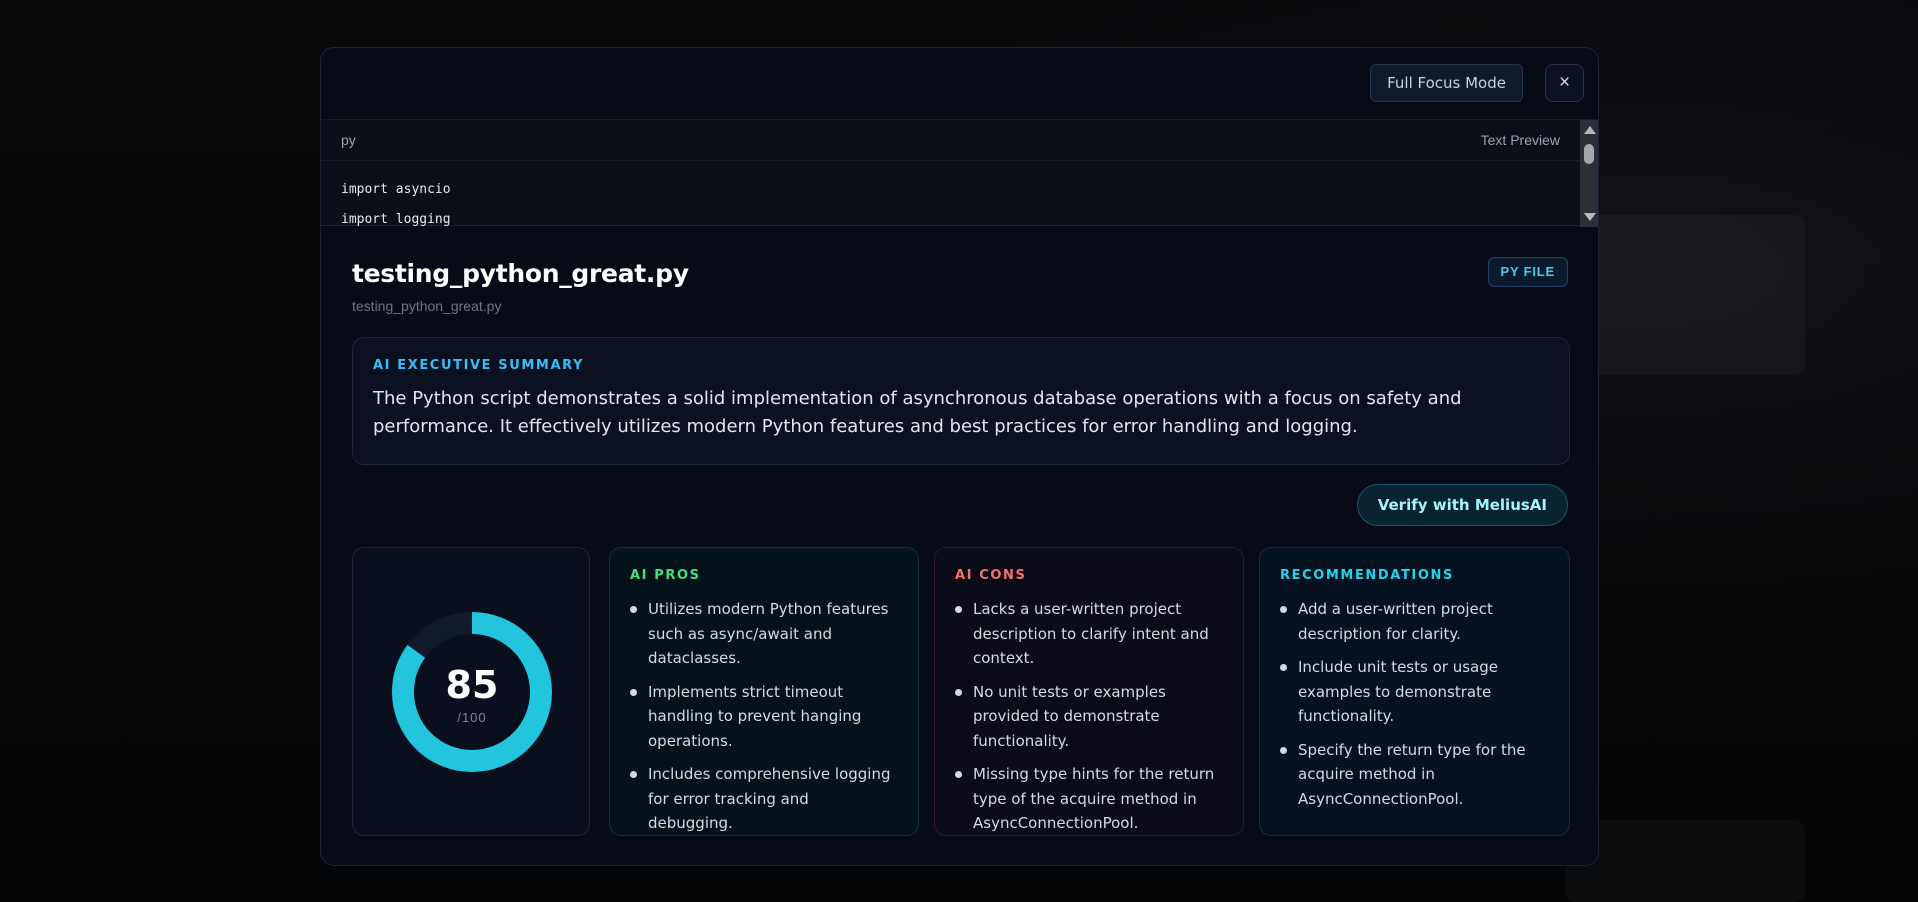  What do you see at coordinates (959, 140) in the screenshot?
I see `code-preview-header: py Text Preview` at bounding box center [959, 140].